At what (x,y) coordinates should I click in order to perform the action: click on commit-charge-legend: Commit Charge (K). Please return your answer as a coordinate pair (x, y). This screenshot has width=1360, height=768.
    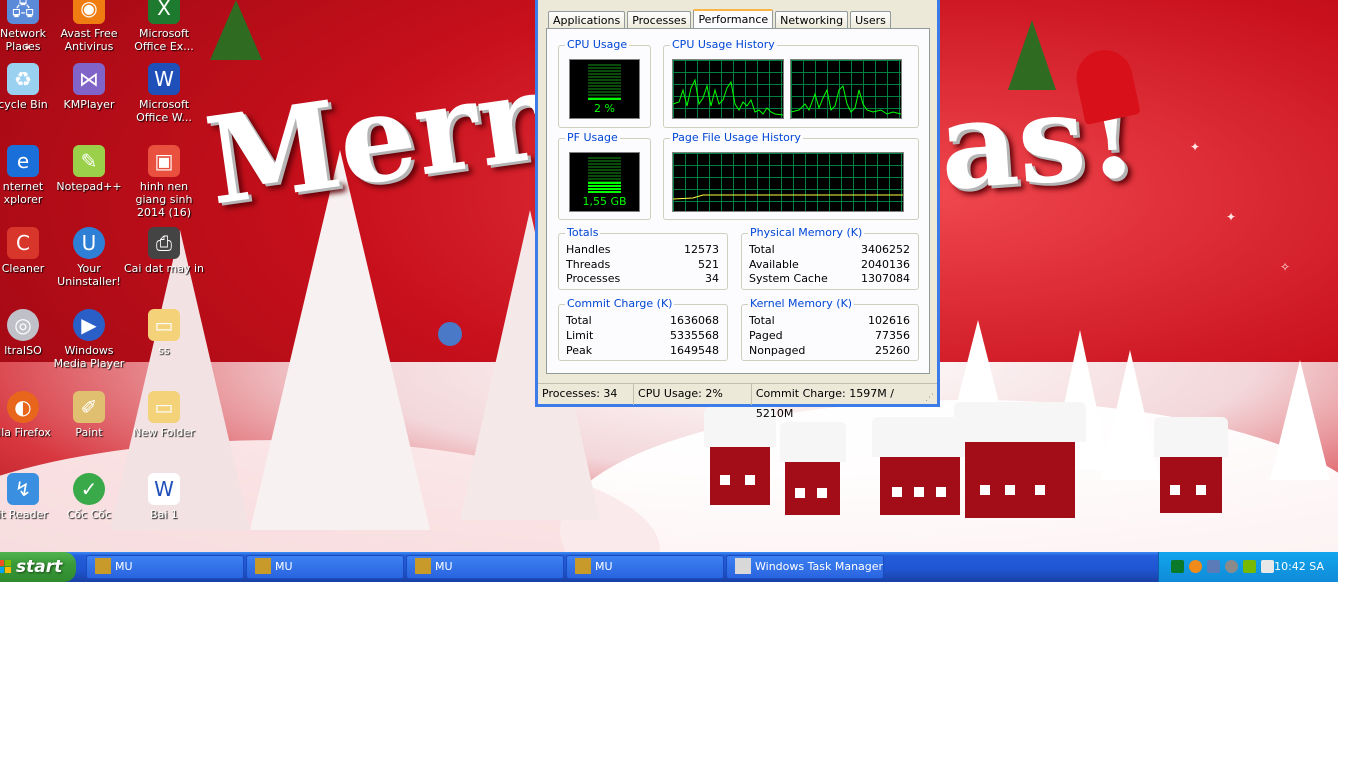
    Looking at the image, I should click on (620, 303).